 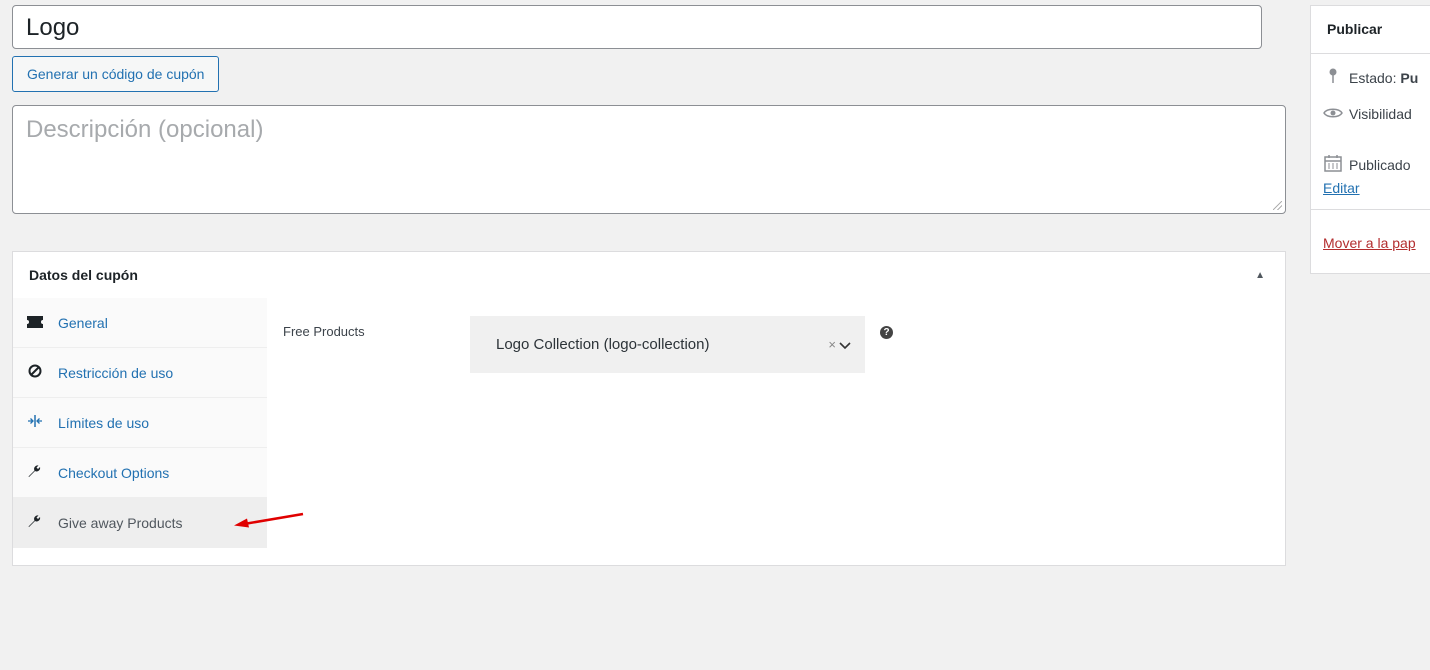 I want to click on status-value: Pu, so click(x=1409, y=77).